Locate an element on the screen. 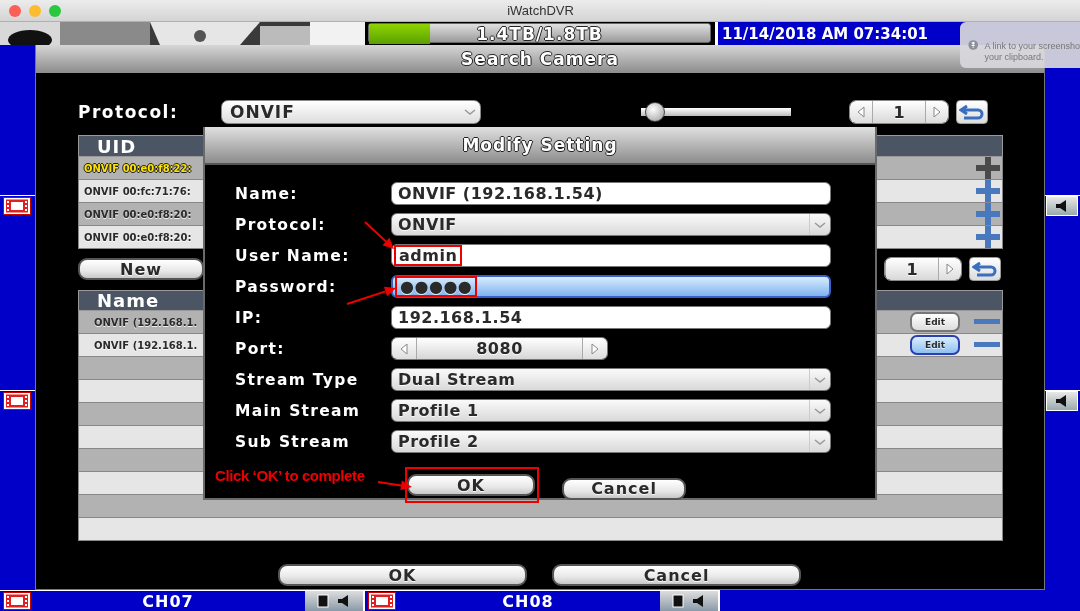 The height and width of the screenshot is (611, 1080). field-label: Sub Stream is located at coordinates (293, 441).